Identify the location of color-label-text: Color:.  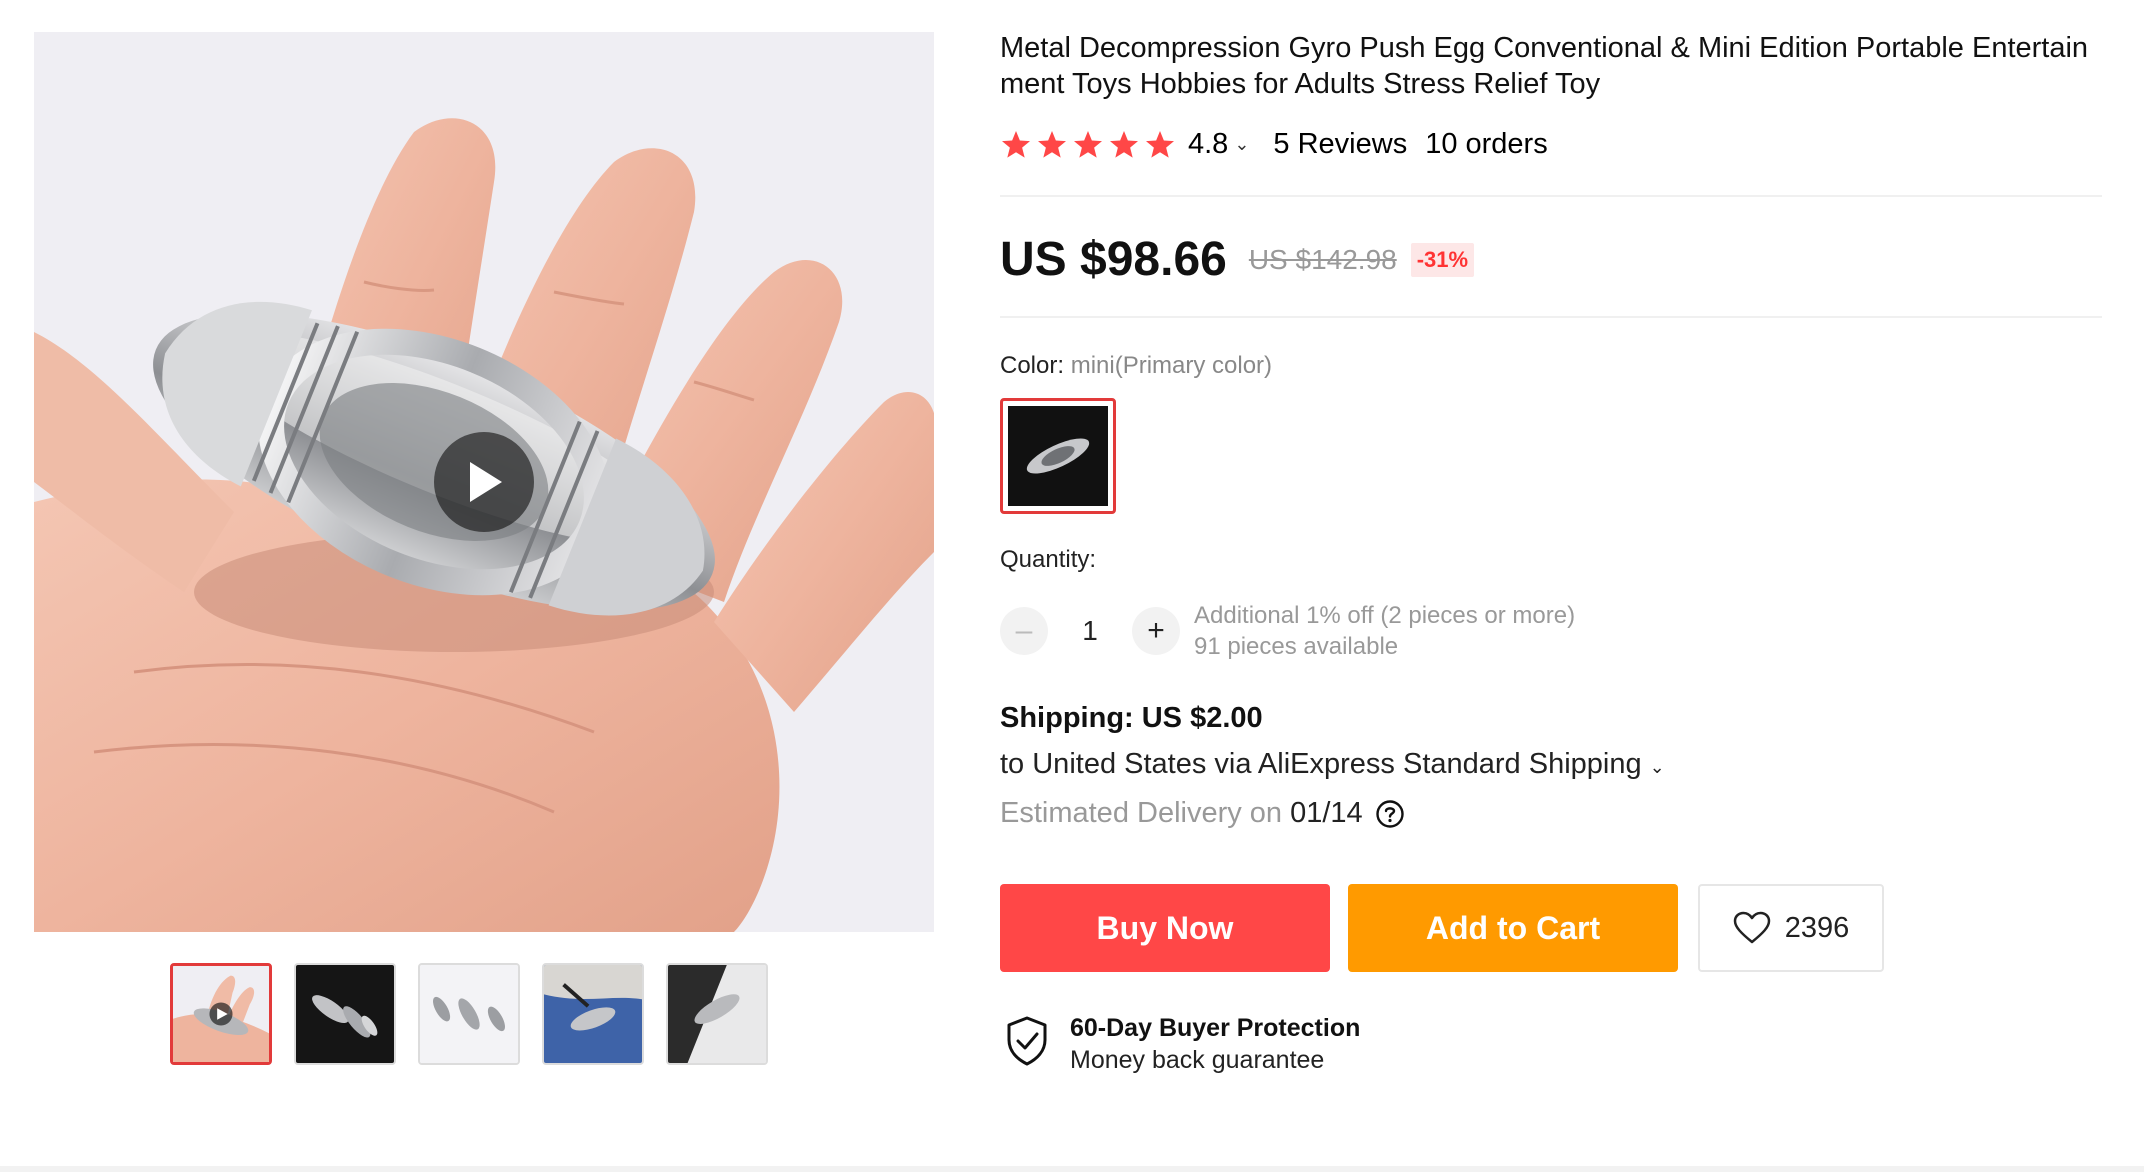
(1032, 365).